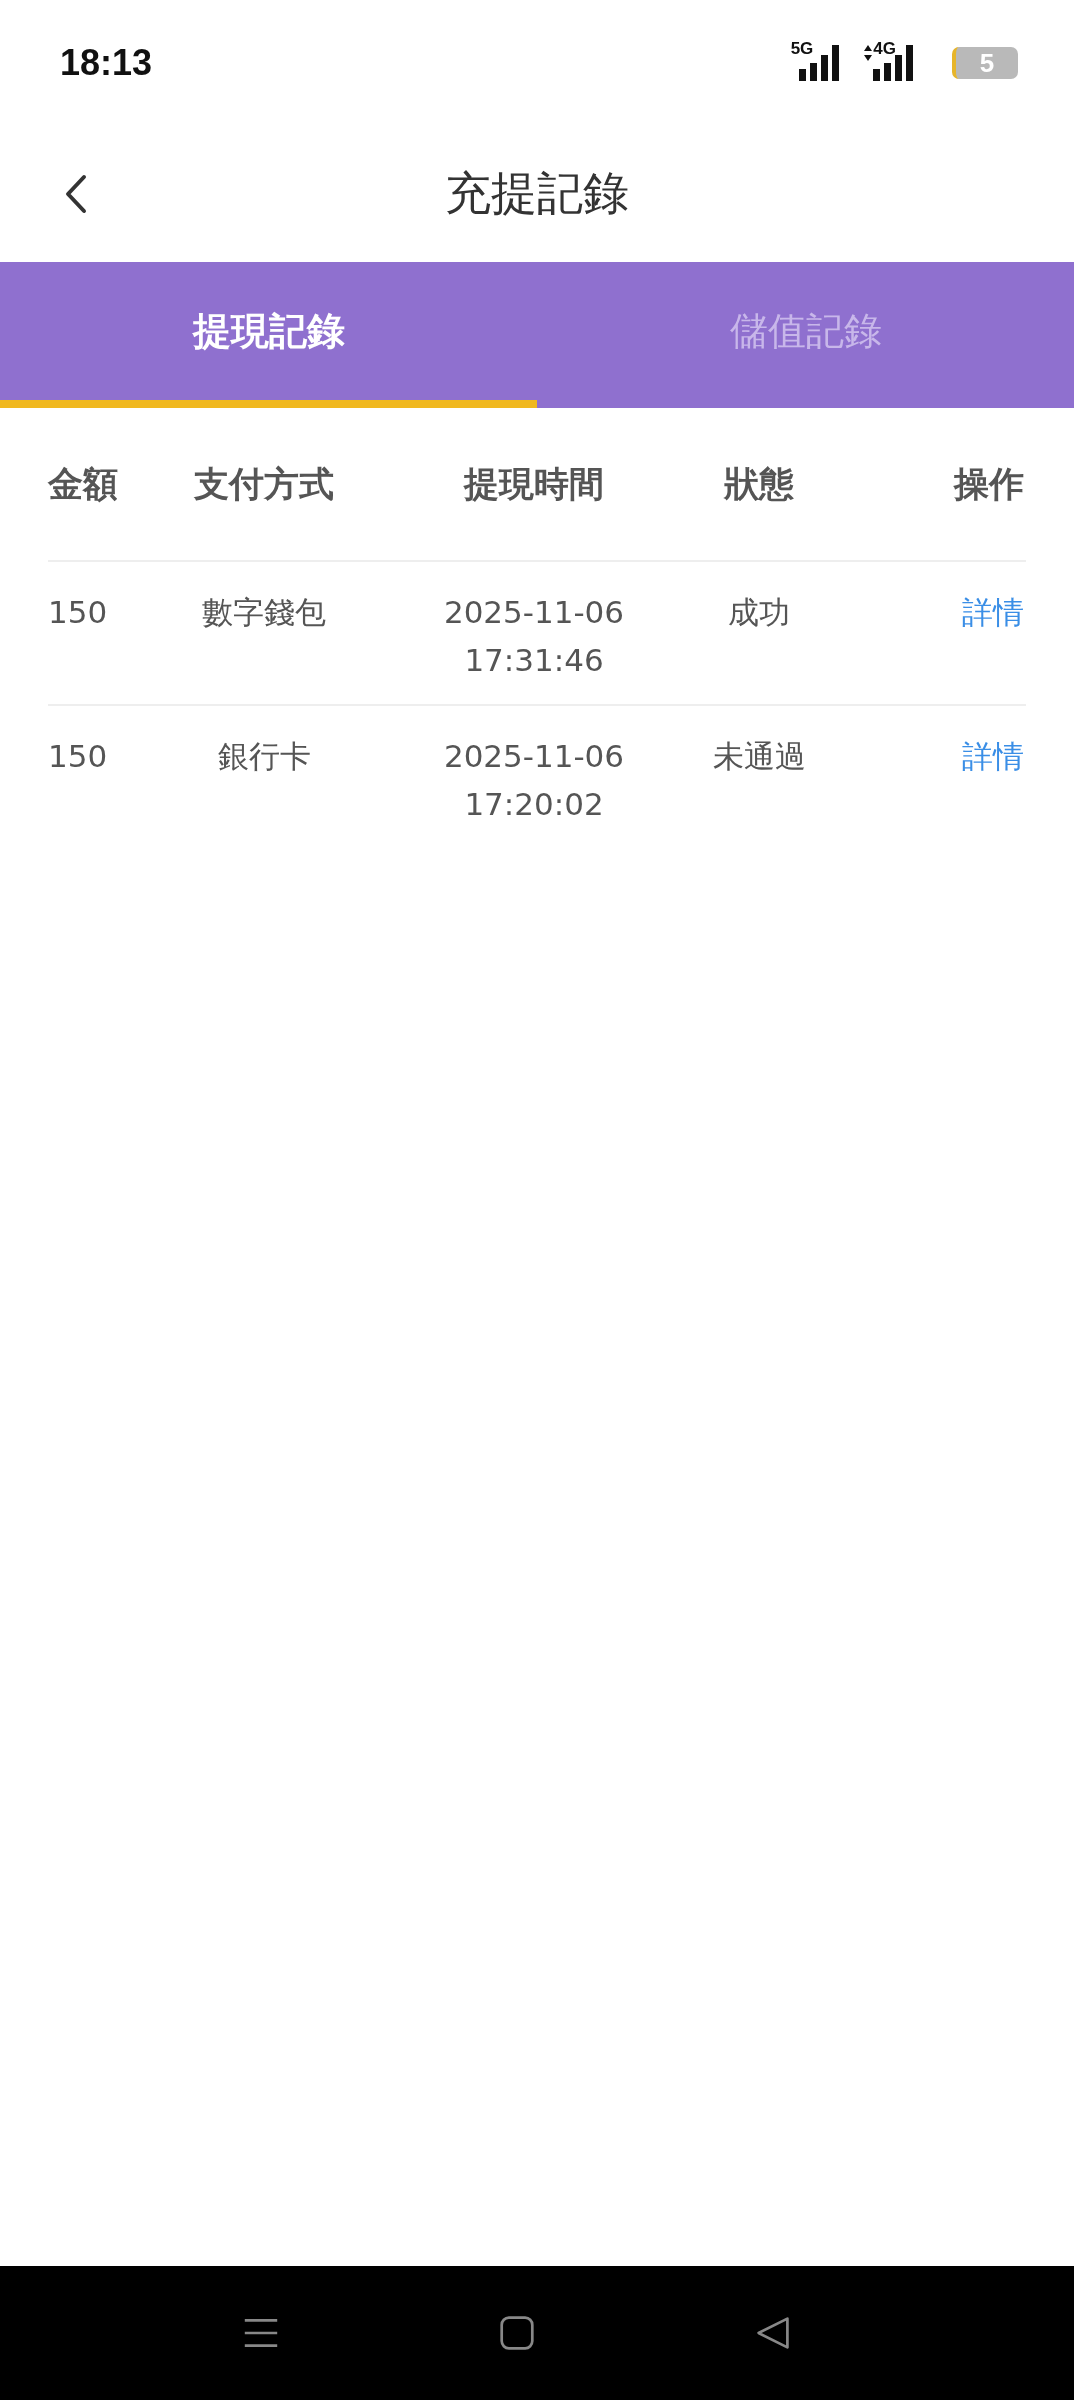 Image resolution: width=1074 pixels, height=2400 pixels. Describe the element at coordinates (268, 335) in the screenshot. I see `tab: 提現記錄` at that location.